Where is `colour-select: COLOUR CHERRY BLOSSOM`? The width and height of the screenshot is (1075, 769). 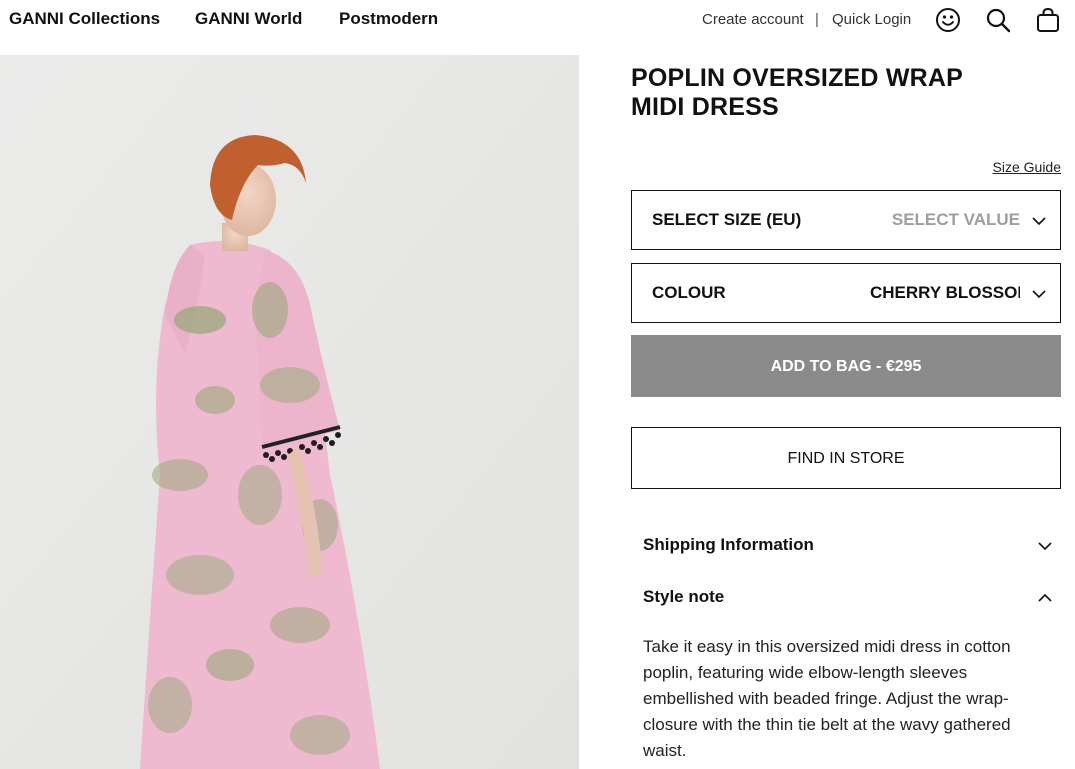
colour-select: COLOUR CHERRY BLOSSOM is located at coordinates (846, 293).